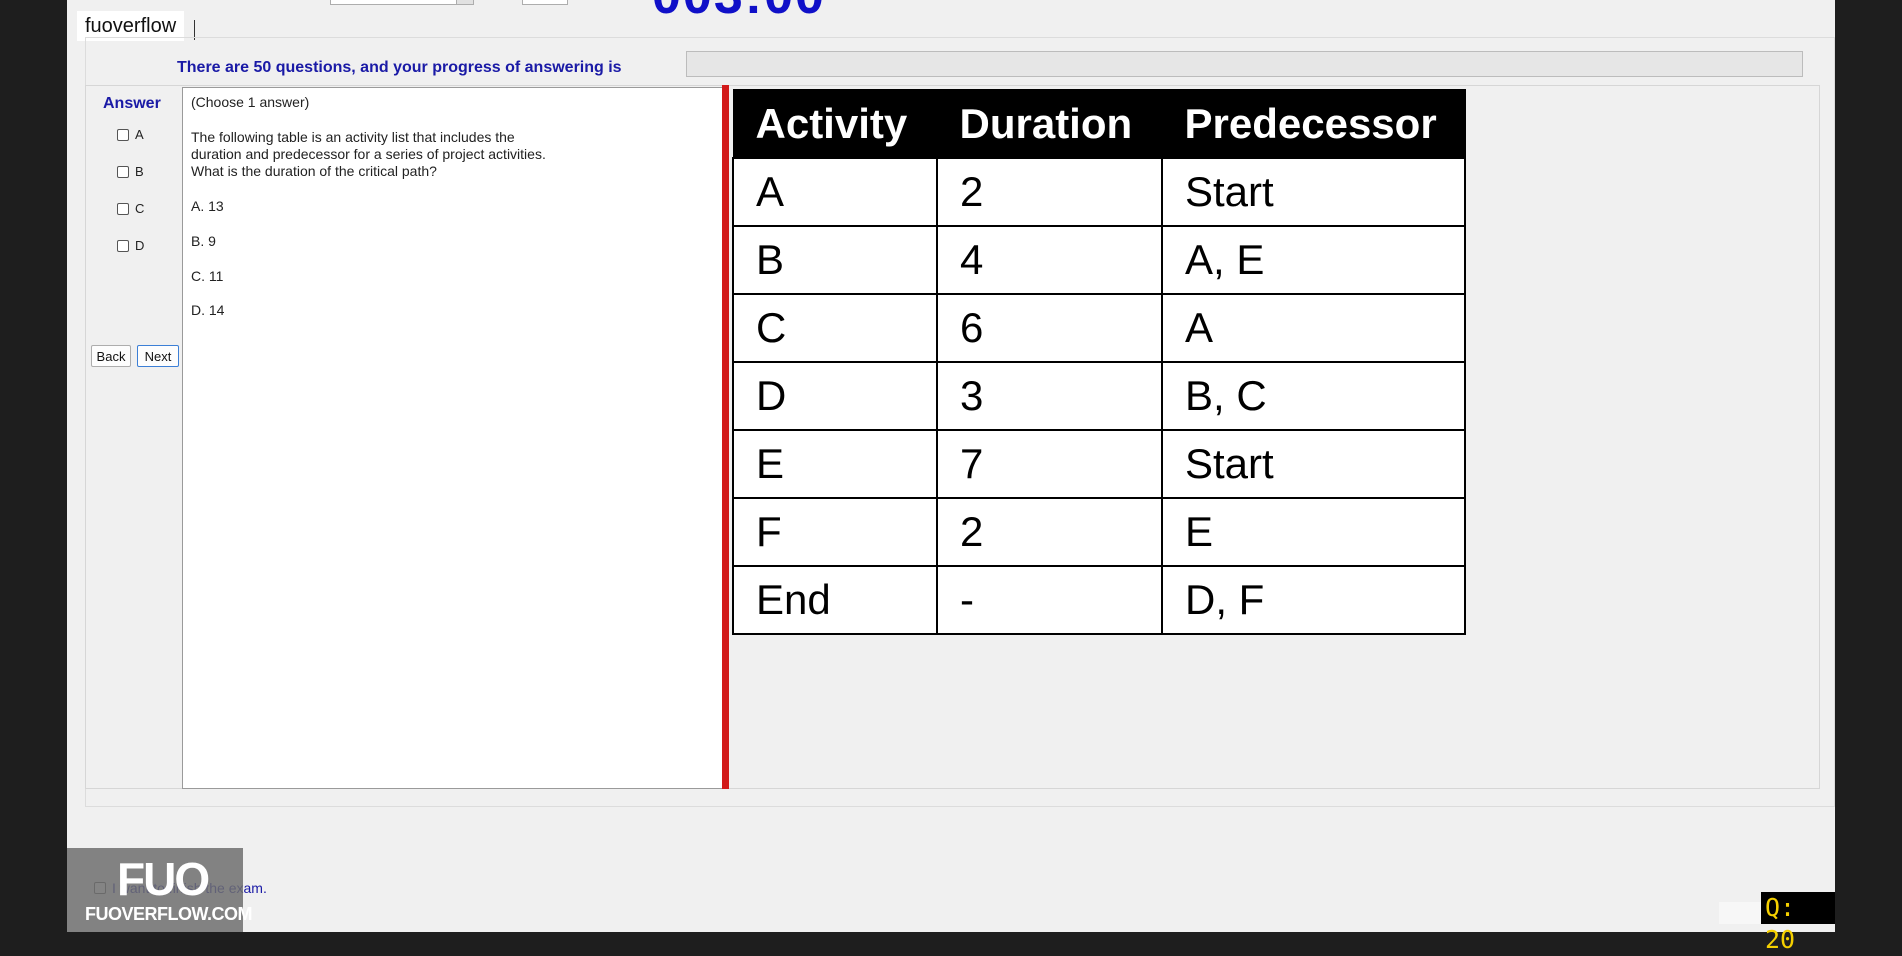 This screenshot has width=1902, height=956. I want to click on table-cell: 7, so click(1049, 464).